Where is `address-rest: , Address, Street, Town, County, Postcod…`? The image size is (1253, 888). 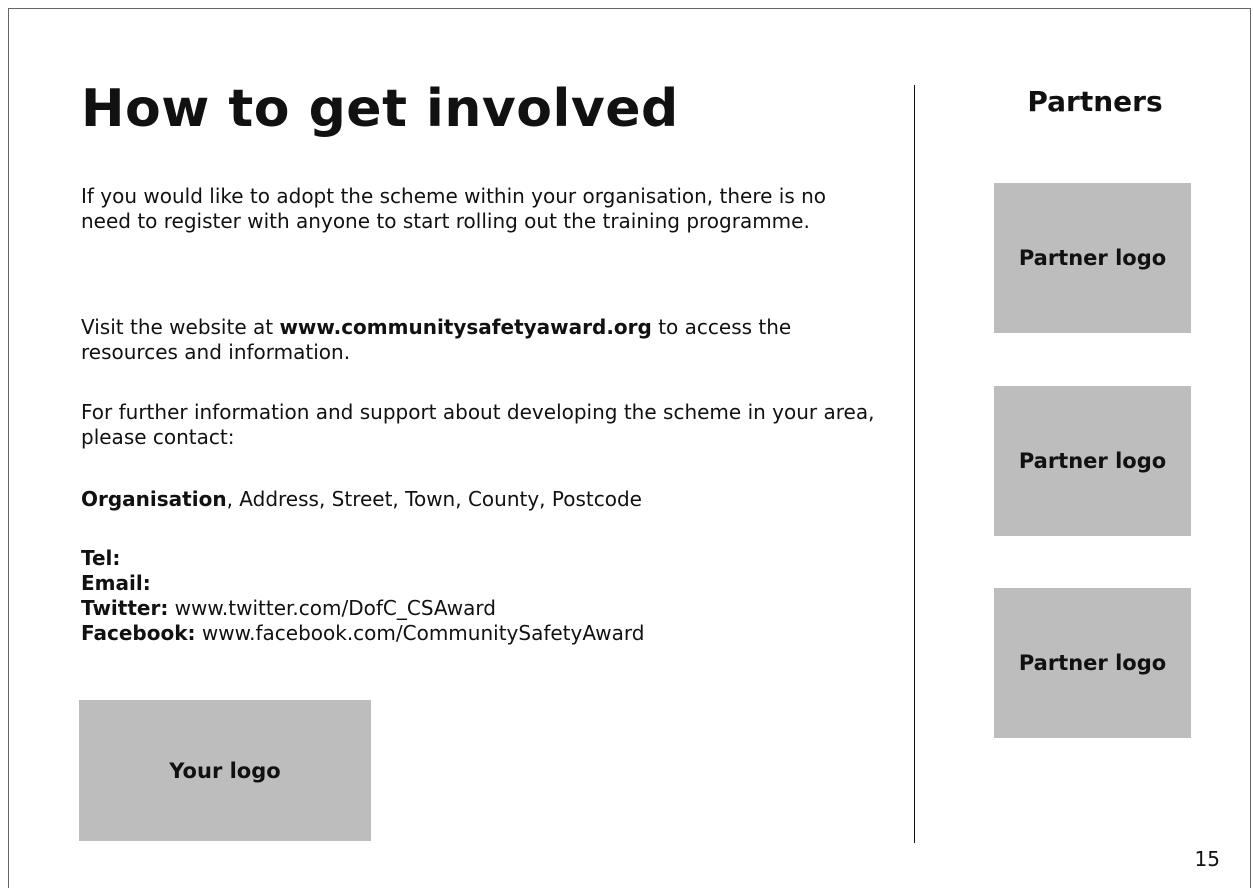
address-rest: , Address, Street, Town, County, Postcod… is located at coordinates (434, 499).